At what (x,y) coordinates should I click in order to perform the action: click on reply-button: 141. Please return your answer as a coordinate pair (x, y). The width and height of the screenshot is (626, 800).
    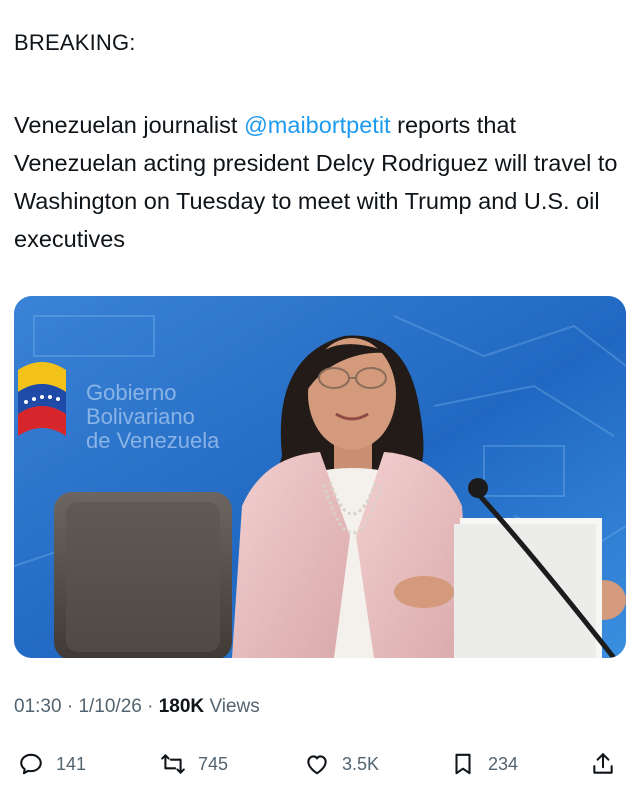
    Looking at the image, I should click on (52, 764).